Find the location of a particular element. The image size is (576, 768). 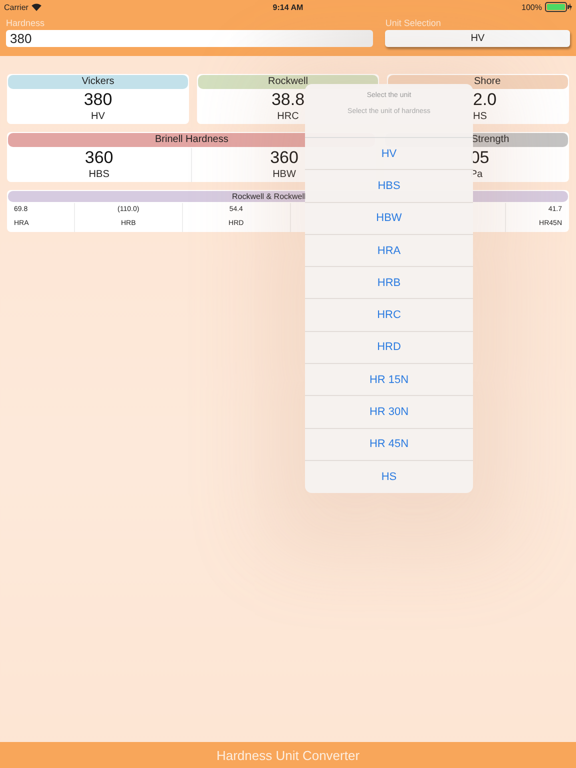

unit-option: HRB is located at coordinates (389, 283).